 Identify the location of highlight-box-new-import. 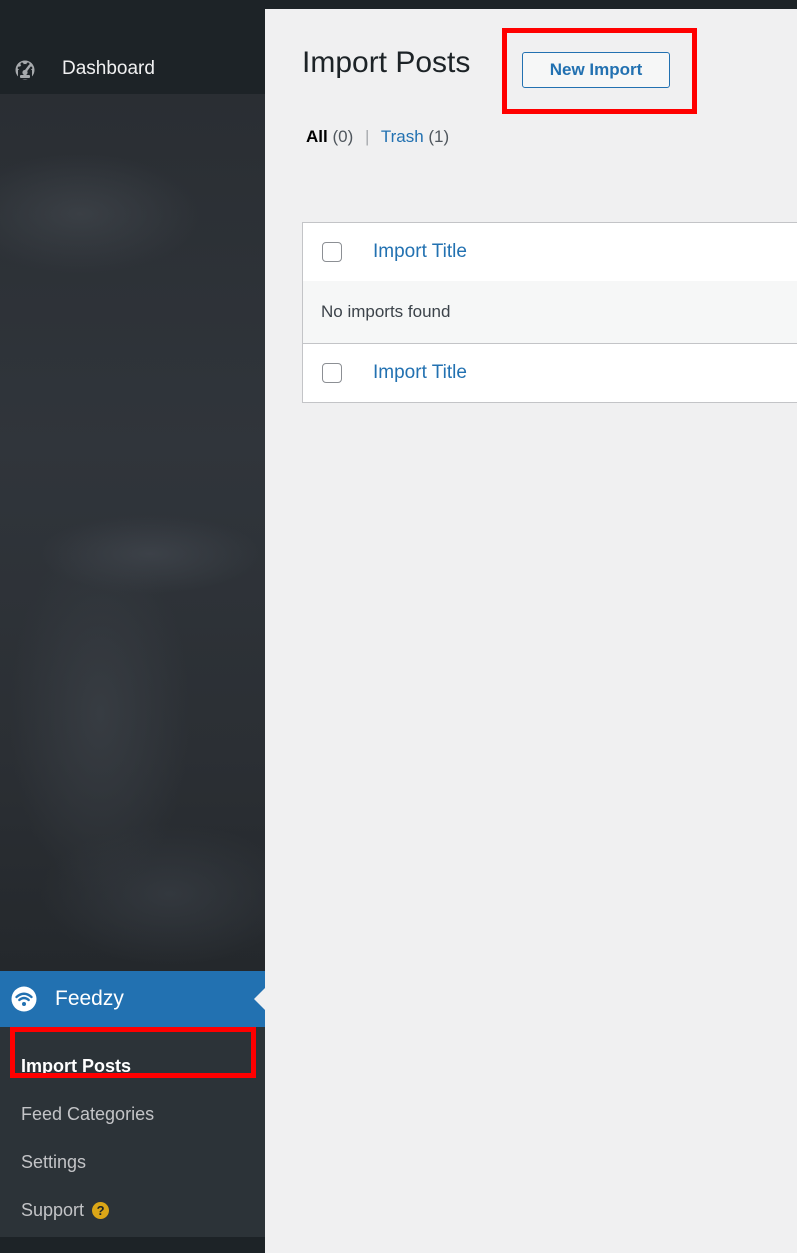
(599, 71).